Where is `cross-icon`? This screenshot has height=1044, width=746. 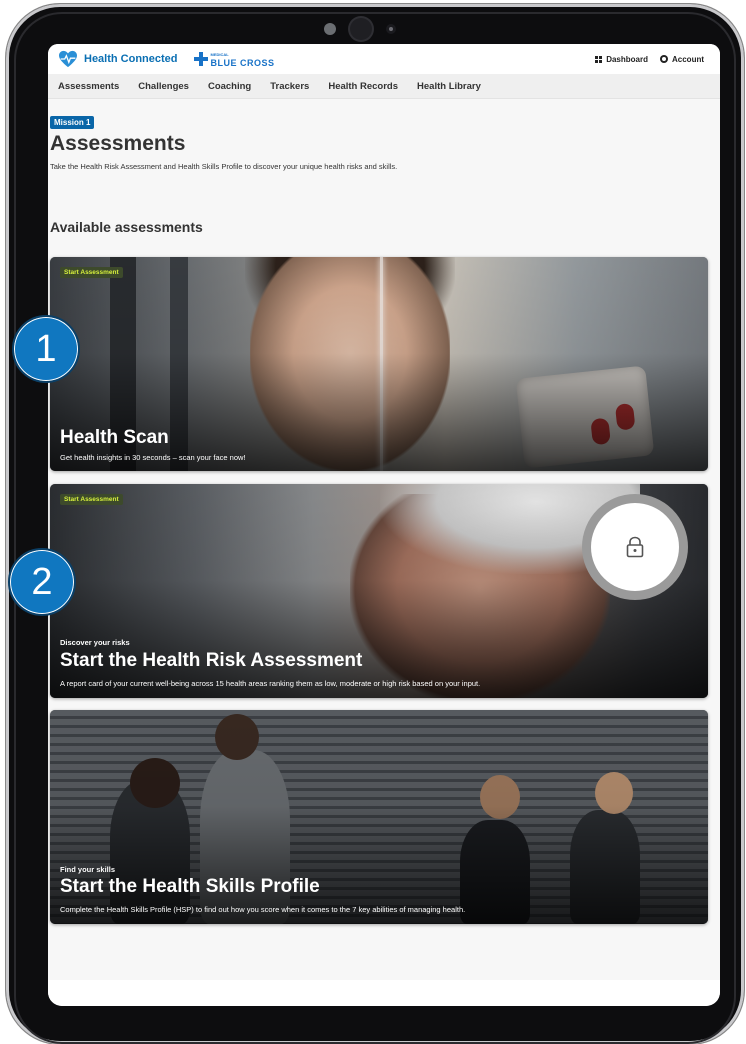
cross-icon is located at coordinates (200, 59).